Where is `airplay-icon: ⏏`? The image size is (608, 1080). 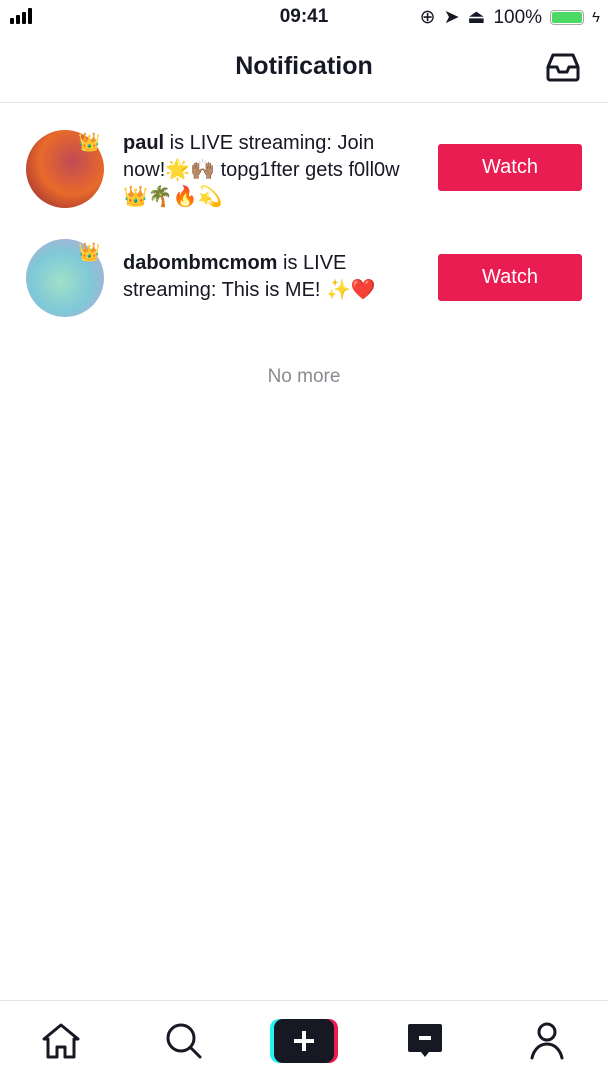
airplay-icon: ⏏ is located at coordinates (476, 17).